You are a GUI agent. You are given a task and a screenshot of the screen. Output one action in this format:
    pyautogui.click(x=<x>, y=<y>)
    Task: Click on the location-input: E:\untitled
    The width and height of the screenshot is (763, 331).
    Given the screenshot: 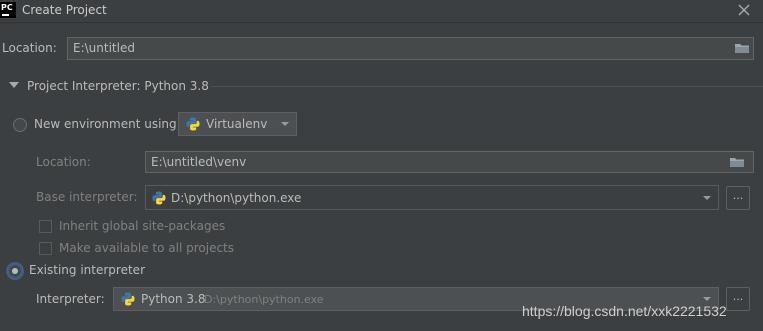 What is the action you would take?
    pyautogui.click(x=410, y=48)
    